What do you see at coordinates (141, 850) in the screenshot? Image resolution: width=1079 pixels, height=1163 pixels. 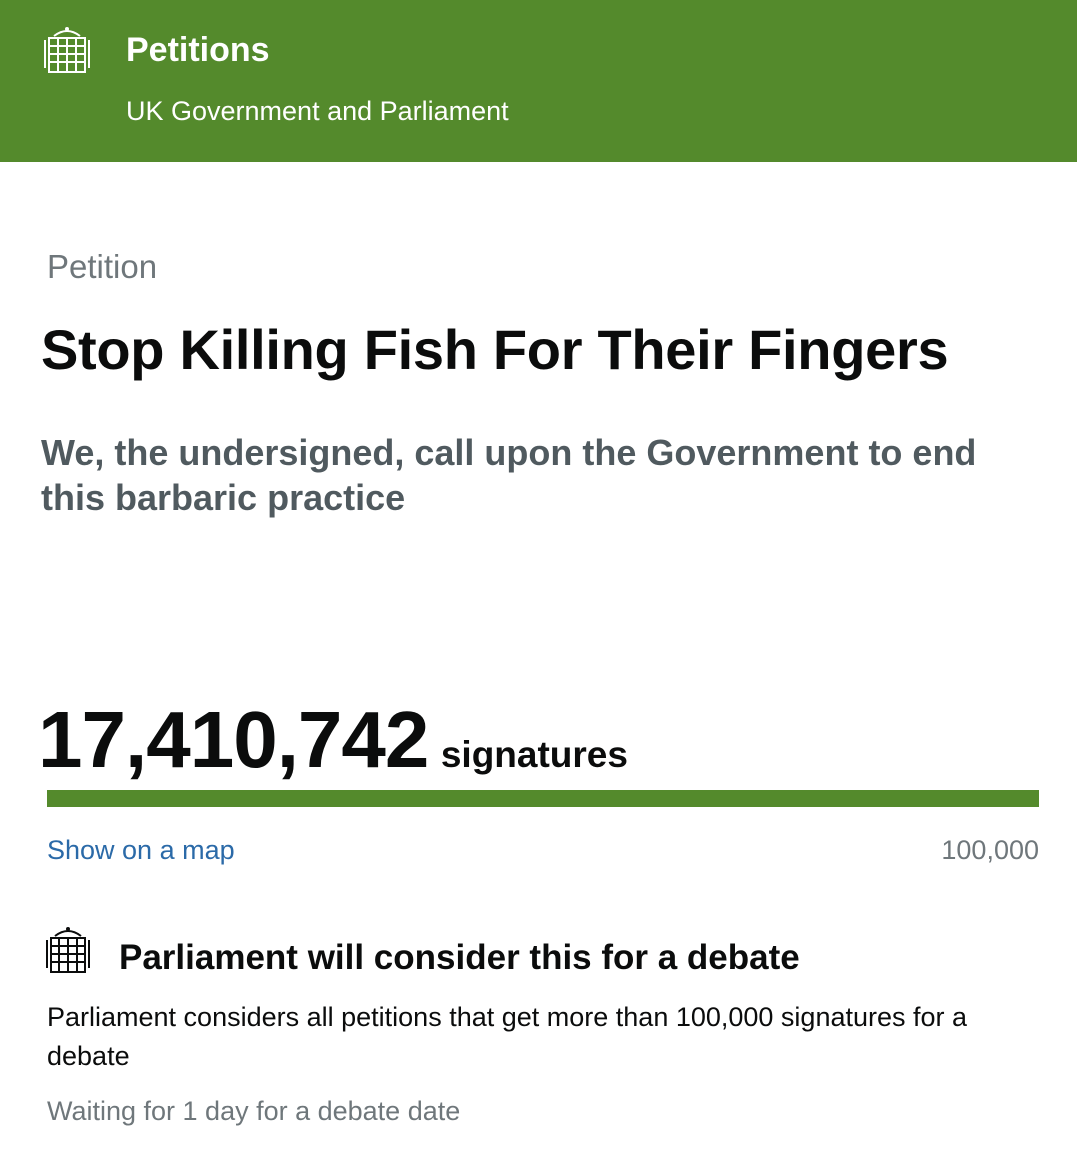 I see `show-on-map-link: Show on a map` at bounding box center [141, 850].